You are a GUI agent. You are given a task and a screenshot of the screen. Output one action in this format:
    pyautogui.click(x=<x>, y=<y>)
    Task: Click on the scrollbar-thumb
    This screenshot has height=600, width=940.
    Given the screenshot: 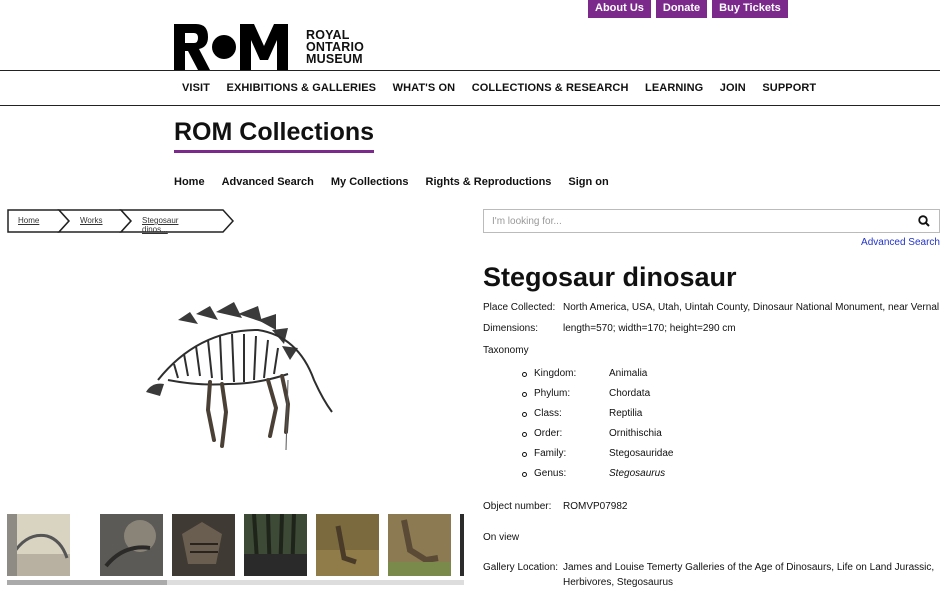 What is the action you would take?
    pyautogui.click(x=87, y=582)
    